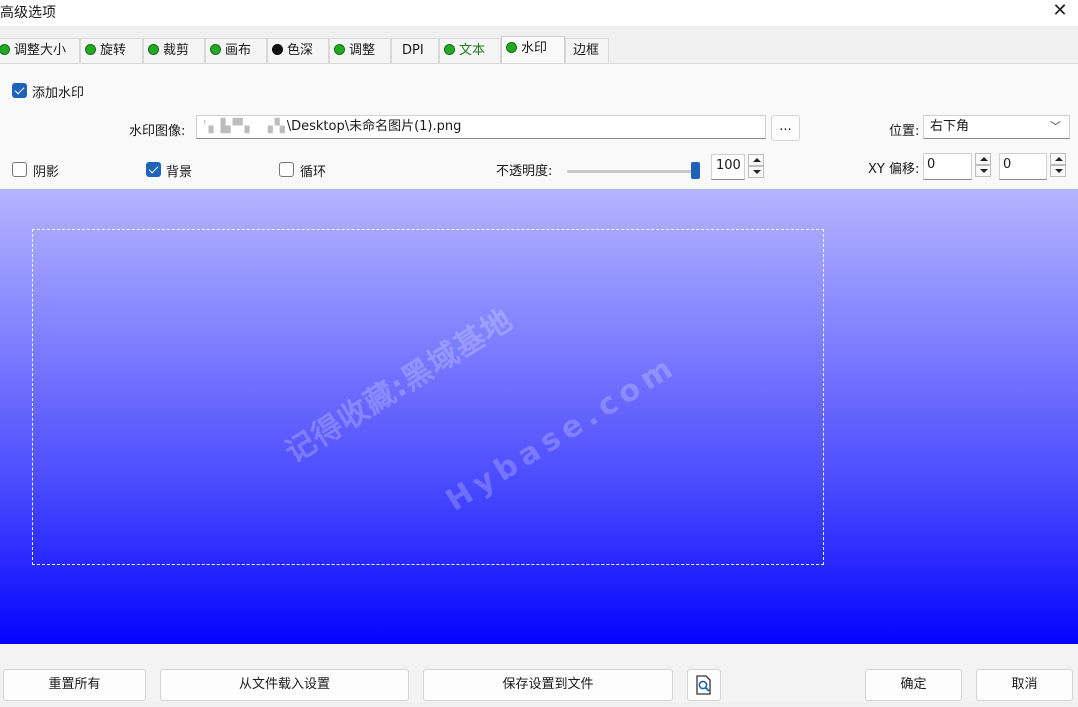  I want to click on save-settings-button: 保存设置到文件, so click(548, 685).